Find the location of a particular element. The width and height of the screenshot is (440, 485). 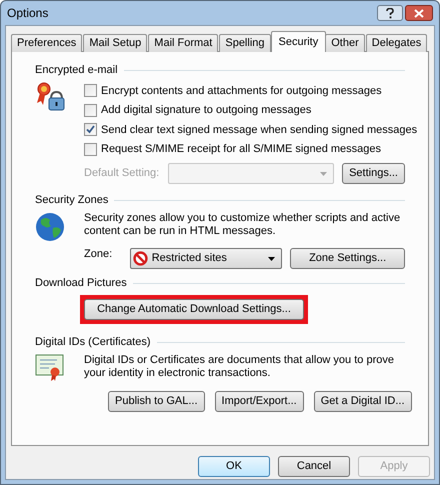

help-icon is located at coordinates (390, 13).